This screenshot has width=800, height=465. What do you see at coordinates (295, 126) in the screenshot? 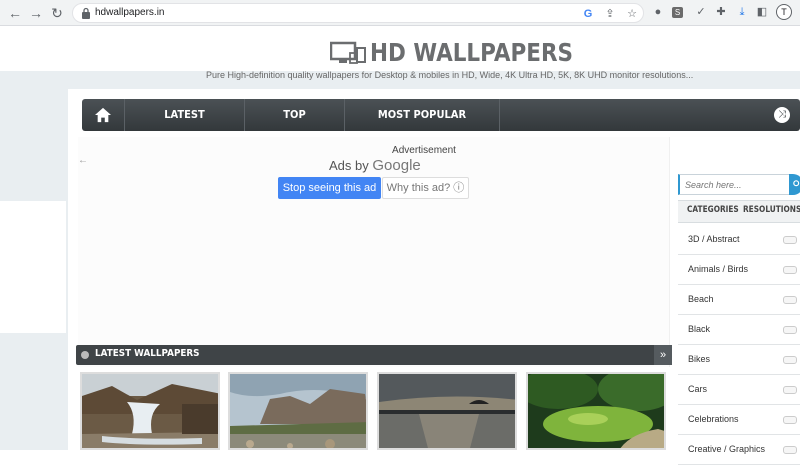
I see `nav-top-downloads: TOP DOWNLOADS` at bounding box center [295, 126].